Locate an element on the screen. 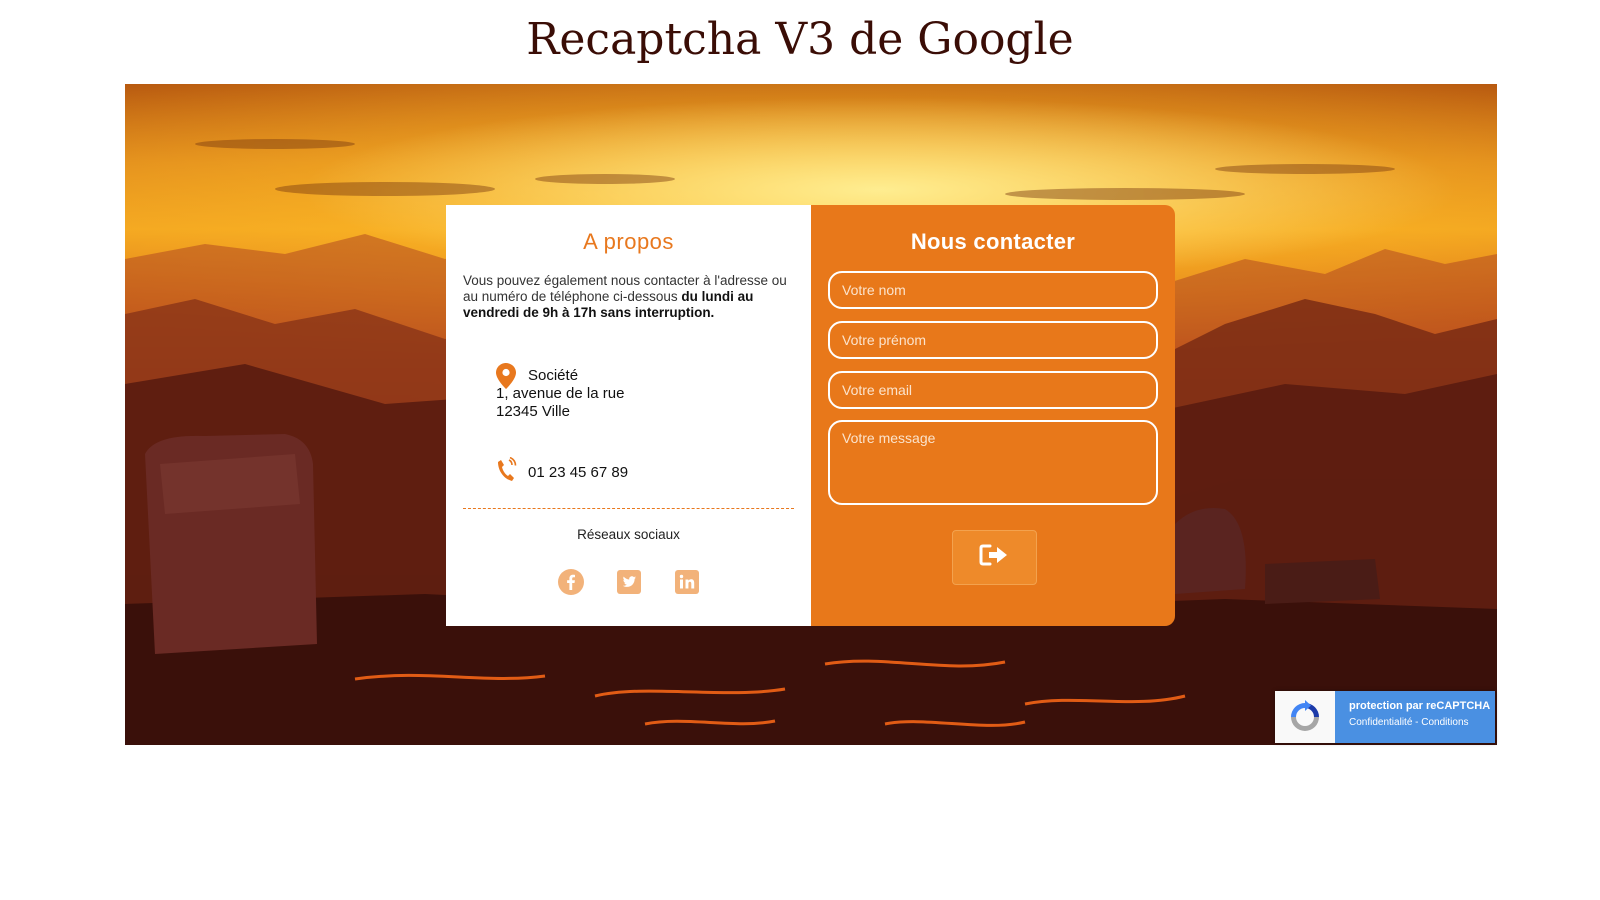 The image size is (1600, 900). facebook-icon is located at coordinates (570, 582).